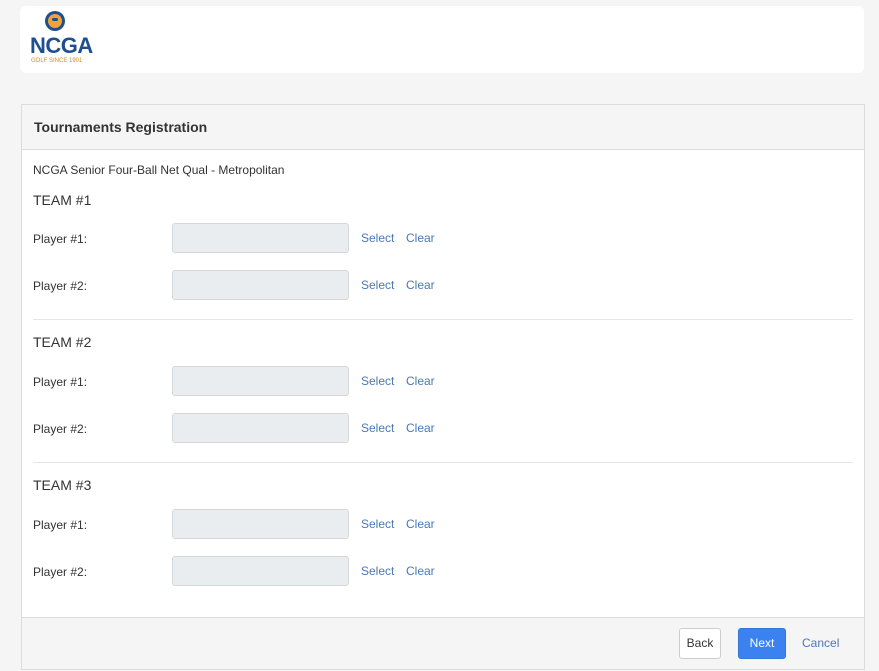  What do you see at coordinates (820, 643) in the screenshot?
I see `cancel-link: Cancel` at bounding box center [820, 643].